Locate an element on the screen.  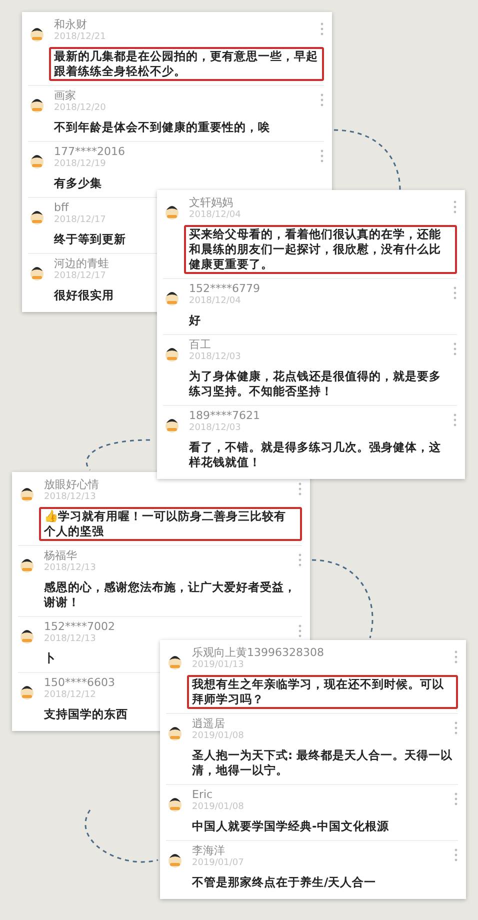
user-name: 152****7002 is located at coordinates (79, 626).